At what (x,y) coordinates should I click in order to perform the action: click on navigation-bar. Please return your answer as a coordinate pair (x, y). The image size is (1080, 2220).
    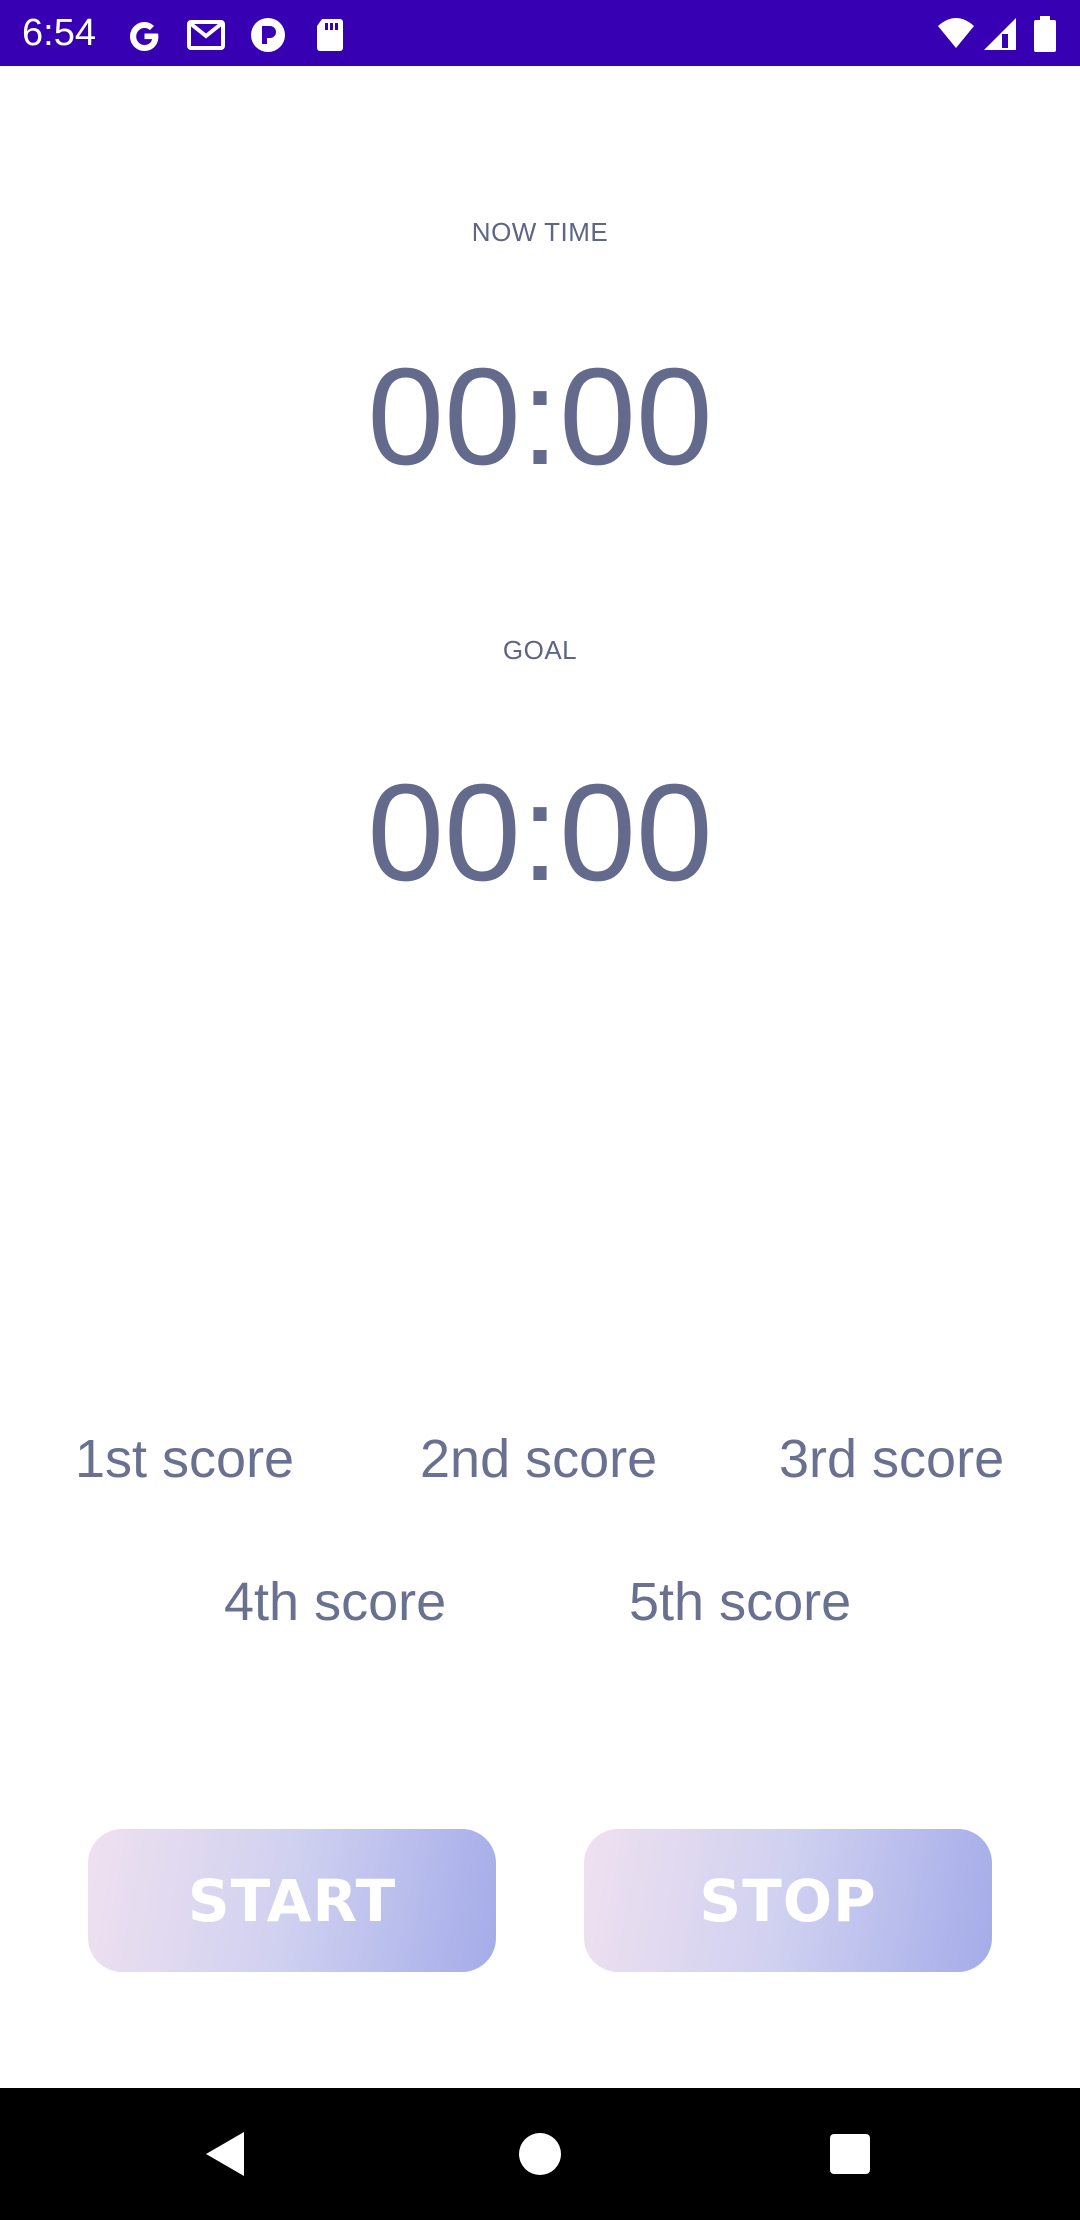
    Looking at the image, I should click on (540, 2154).